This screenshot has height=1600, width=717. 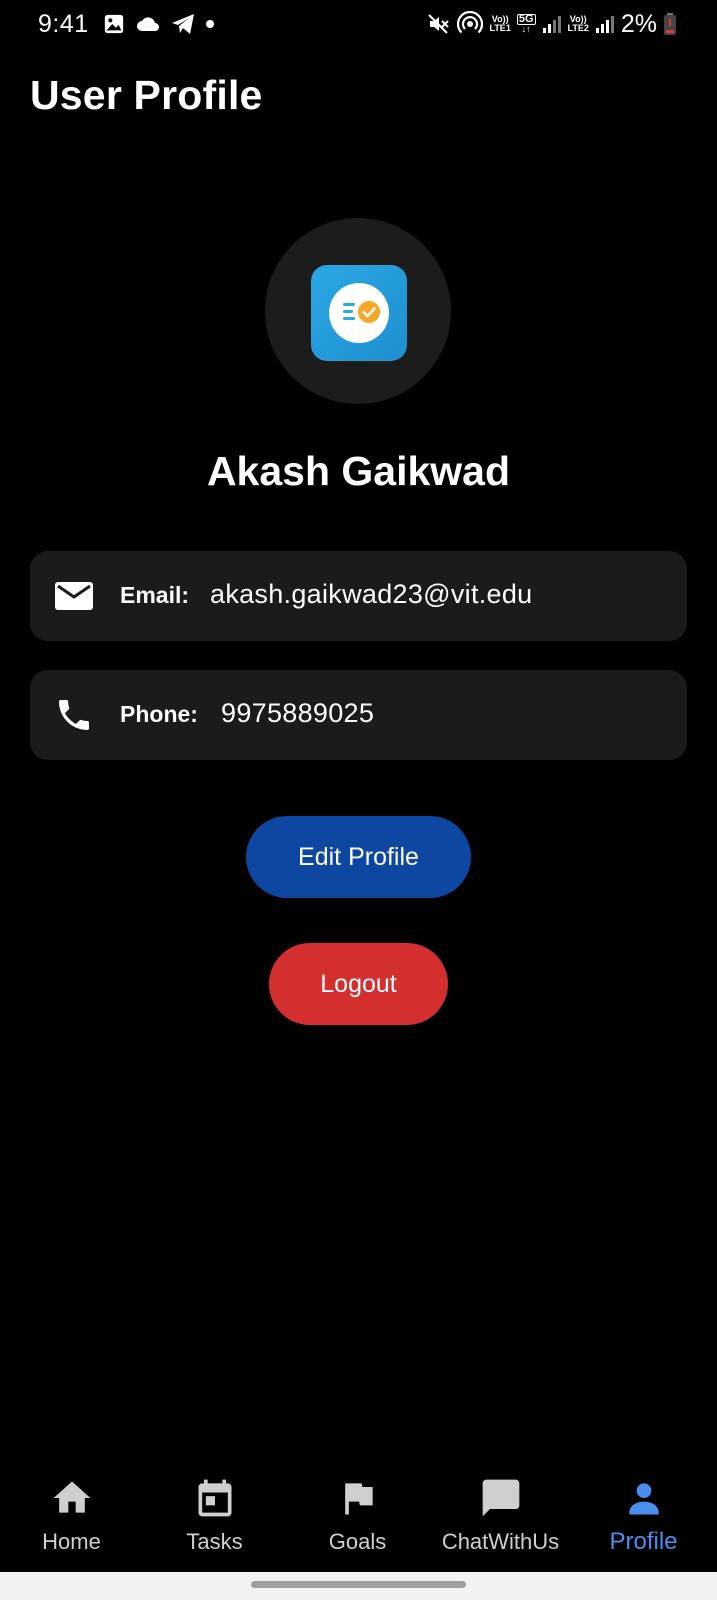 I want to click on nav-label-home: Home, so click(x=71, y=1541).